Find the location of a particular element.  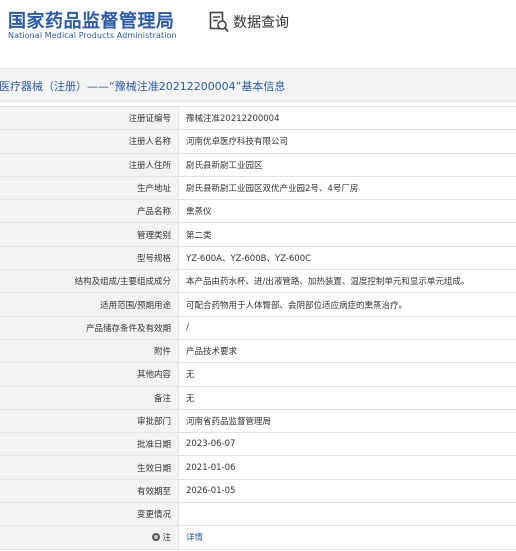

row-value-text: 尉氏县新尉工业园区双优产业园2号、4号厂房 is located at coordinates (272, 189).